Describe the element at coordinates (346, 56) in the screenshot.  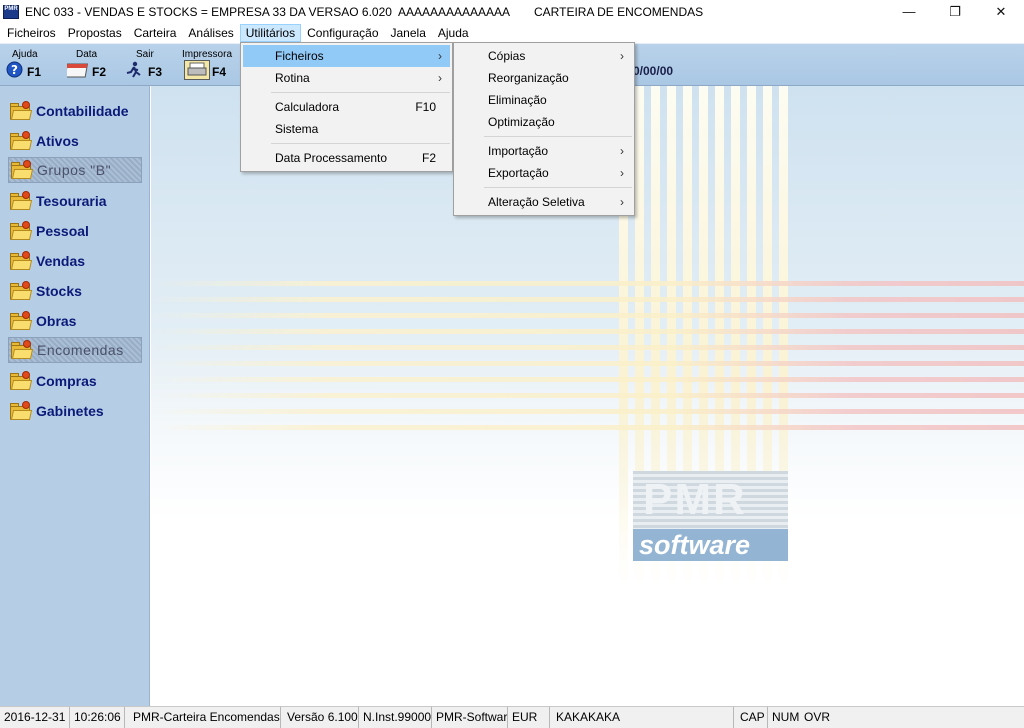
I see `menu-item-ficheiros: Ficheiros ›` at that location.